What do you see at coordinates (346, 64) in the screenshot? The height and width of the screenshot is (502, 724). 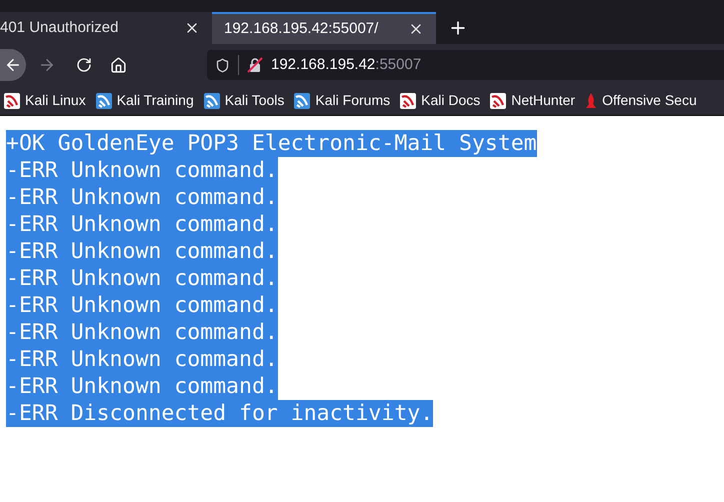 I see `url-text: 192.168.195.42:55007` at bounding box center [346, 64].